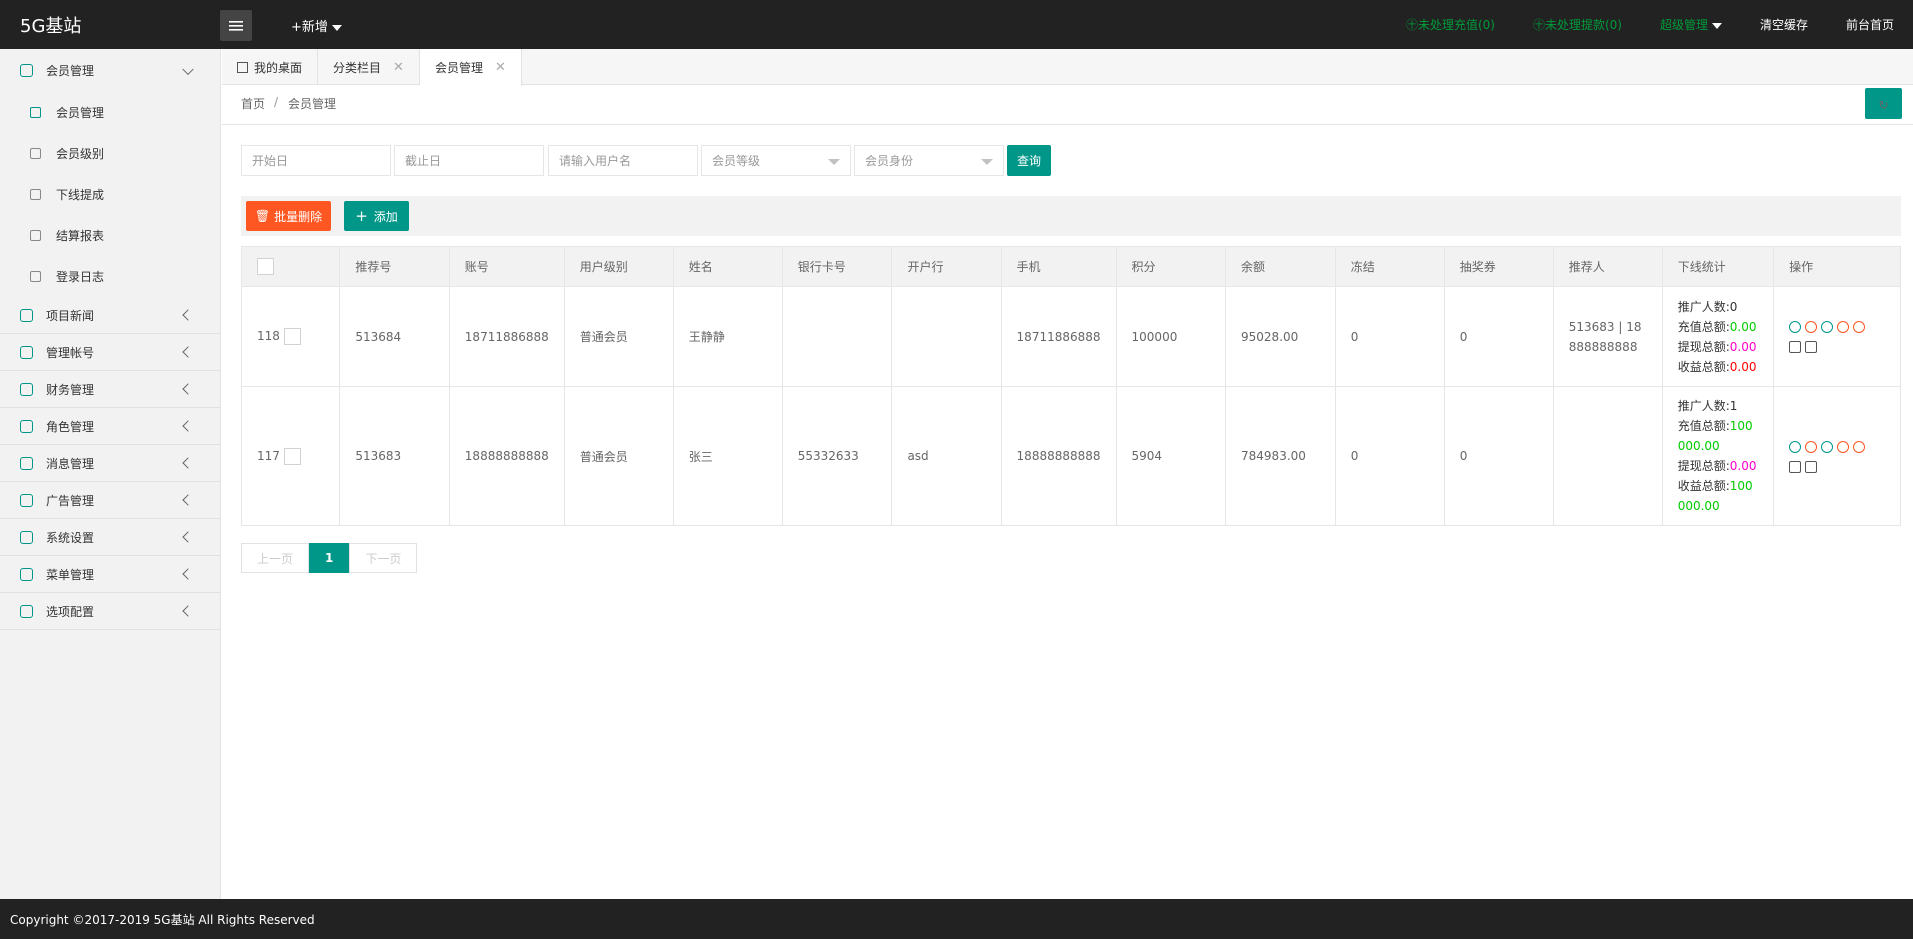 This screenshot has width=1913, height=939. What do you see at coordinates (623, 160) in the screenshot?
I see `username-input: 请输入用户名` at bounding box center [623, 160].